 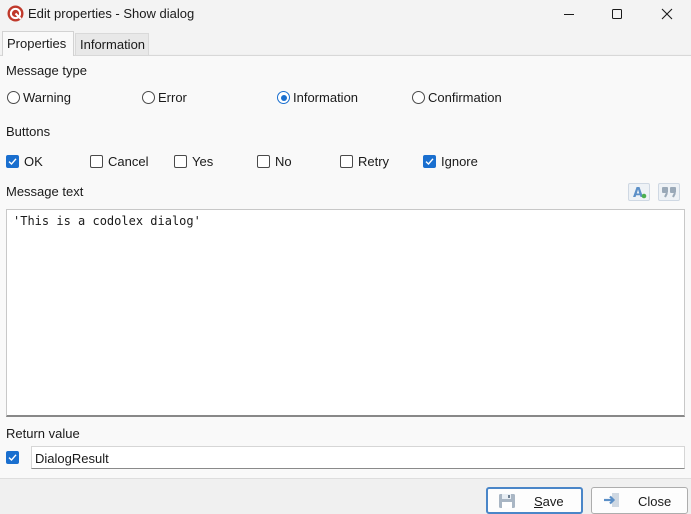 I want to click on tab-information: Information, so click(x=112, y=44).